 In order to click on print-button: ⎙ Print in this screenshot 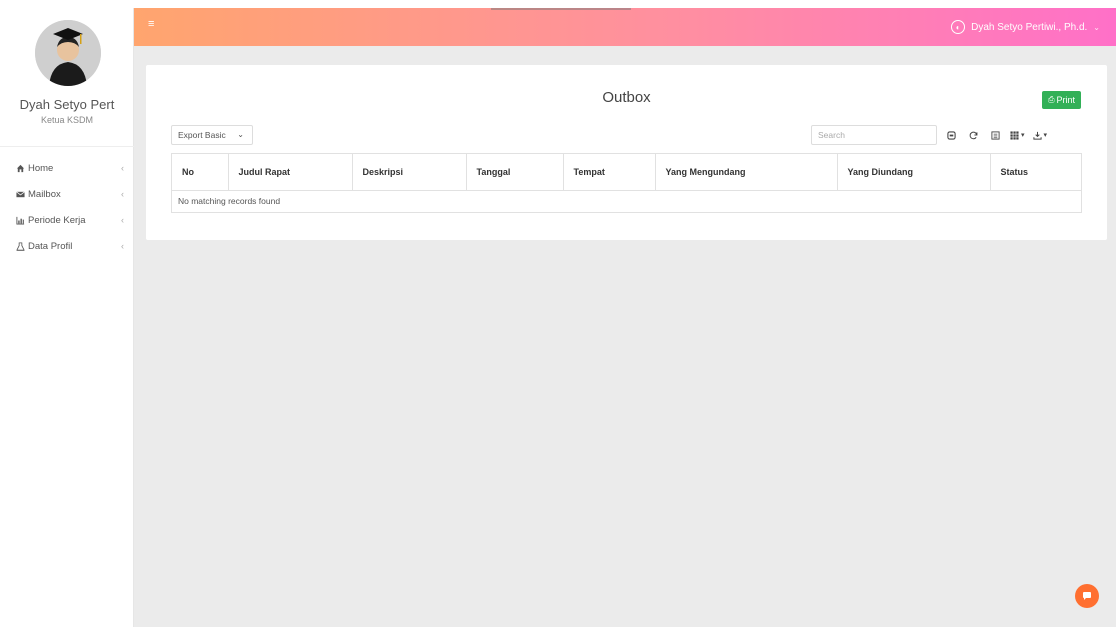, I will do `click(1061, 100)`.